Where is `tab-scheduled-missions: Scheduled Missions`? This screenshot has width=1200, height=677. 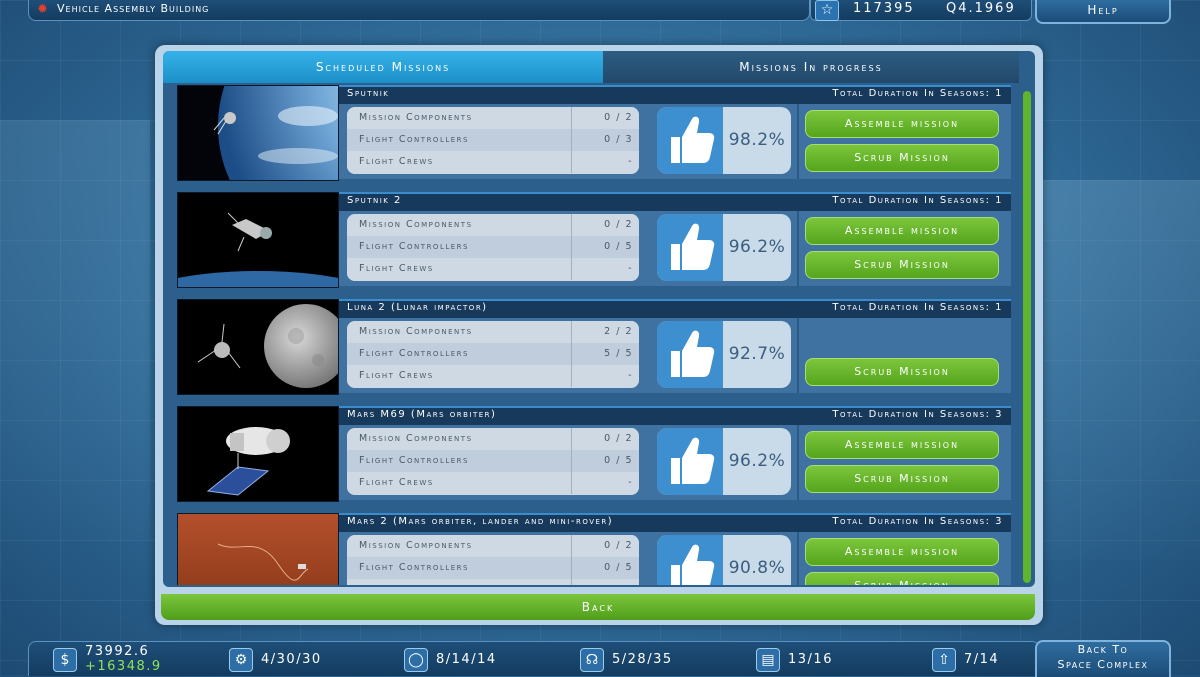 tab-scheduled-missions: Scheduled Missions is located at coordinates (383, 67).